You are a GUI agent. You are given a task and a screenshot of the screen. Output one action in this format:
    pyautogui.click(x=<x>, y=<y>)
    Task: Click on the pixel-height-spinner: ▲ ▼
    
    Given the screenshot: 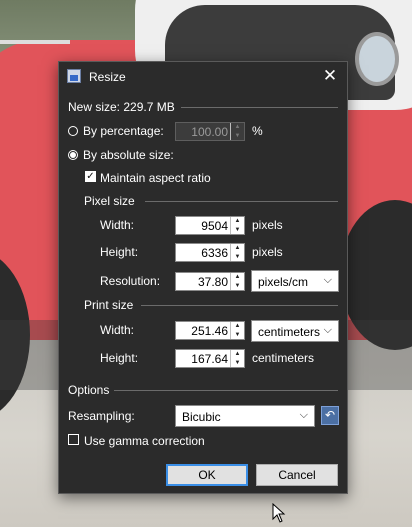 What is the action you would take?
    pyautogui.click(x=237, y=252)
    